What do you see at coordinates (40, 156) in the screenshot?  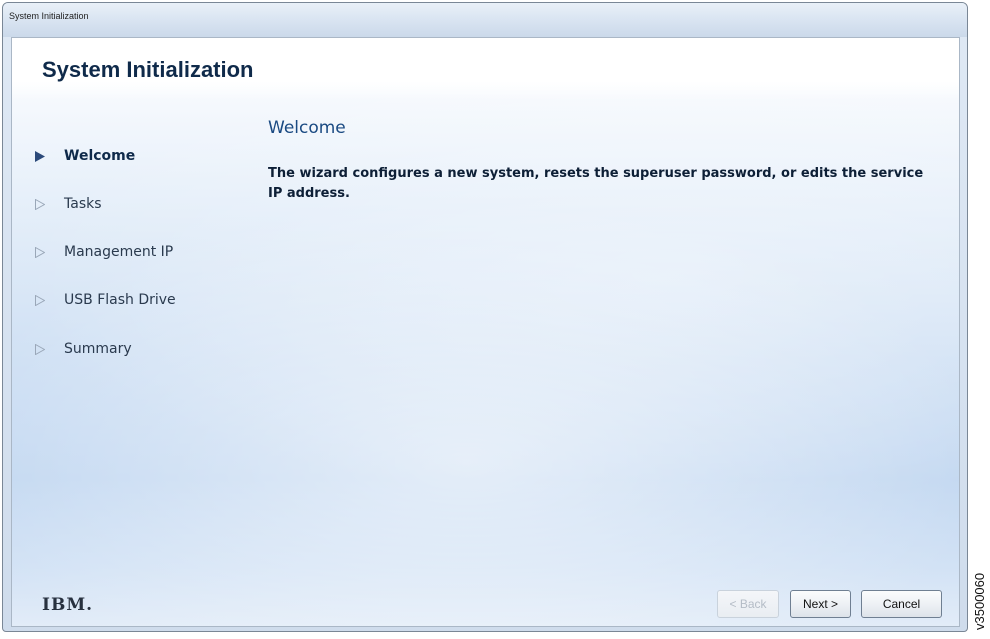 I see `arrow-right-filled-icon` at bounding box center [40, 156].